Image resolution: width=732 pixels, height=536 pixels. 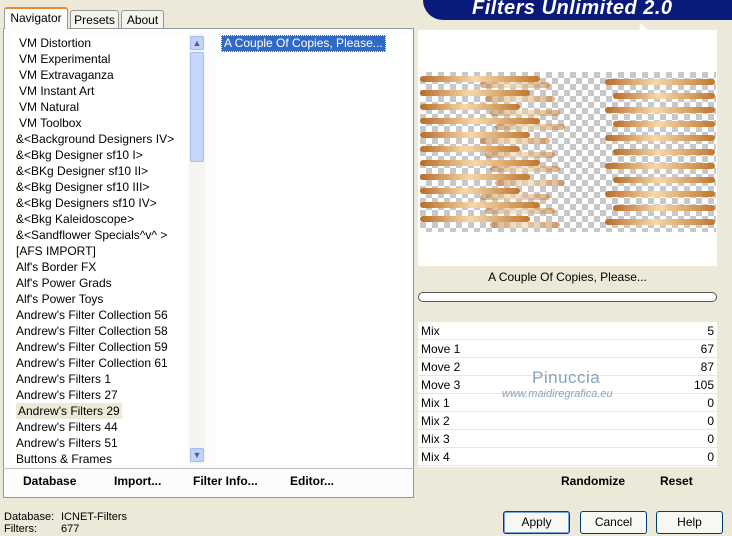 What do you see at coordinates (567, 439) in the screenshot?
I see `param-row: Mix 3 0` at bounding box center [567, 439].